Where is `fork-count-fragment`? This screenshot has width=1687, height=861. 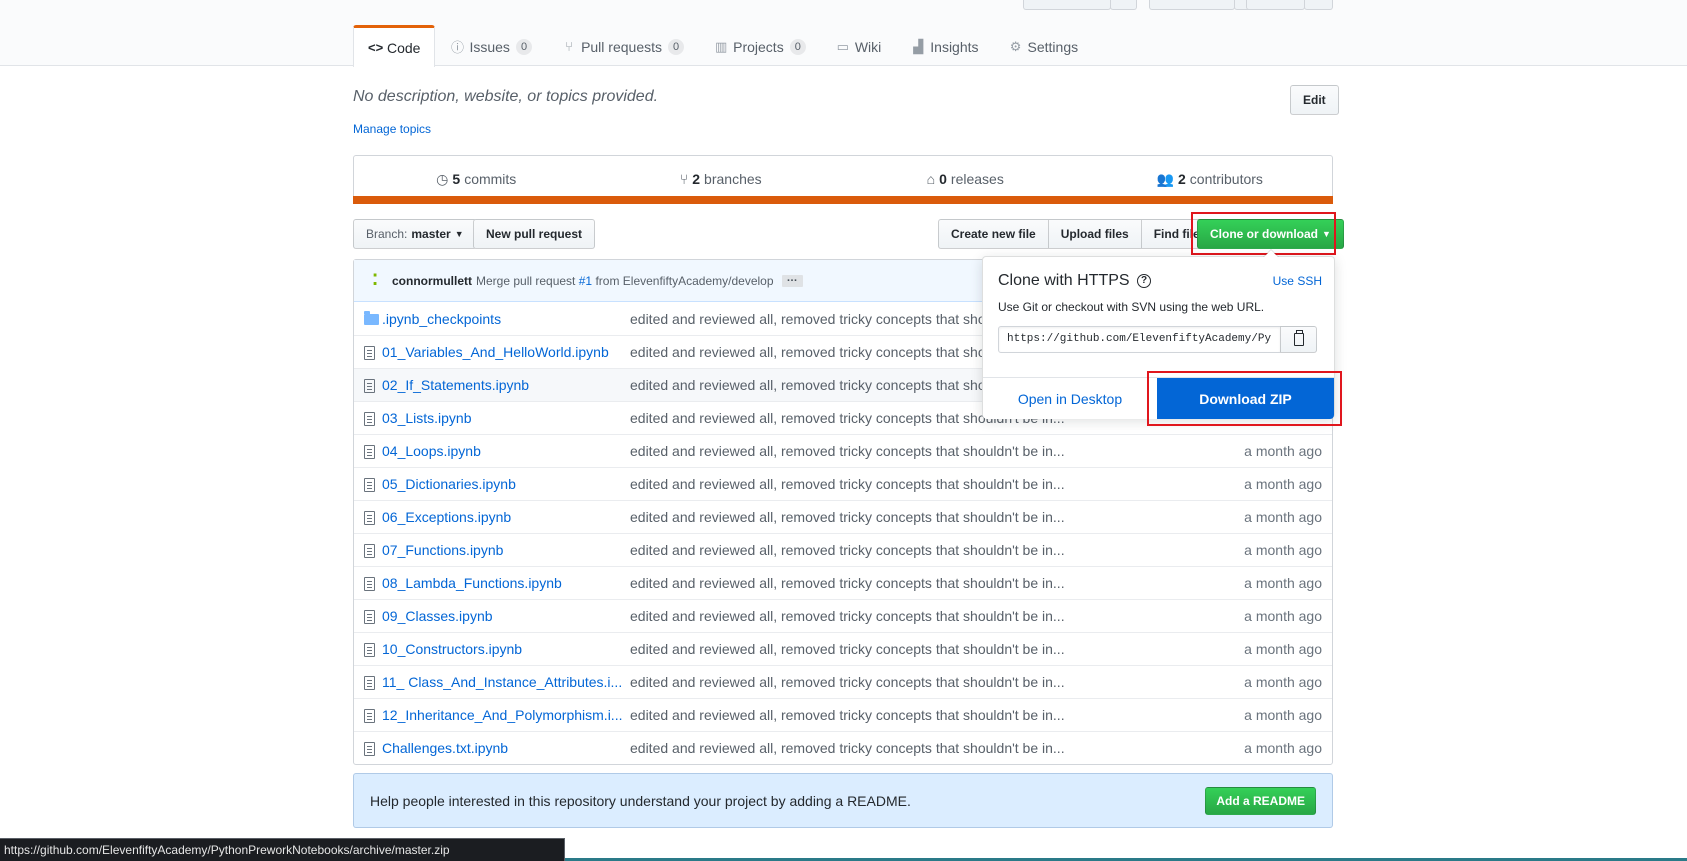 fork-count-fragment is located at coordinates (1318, 5).